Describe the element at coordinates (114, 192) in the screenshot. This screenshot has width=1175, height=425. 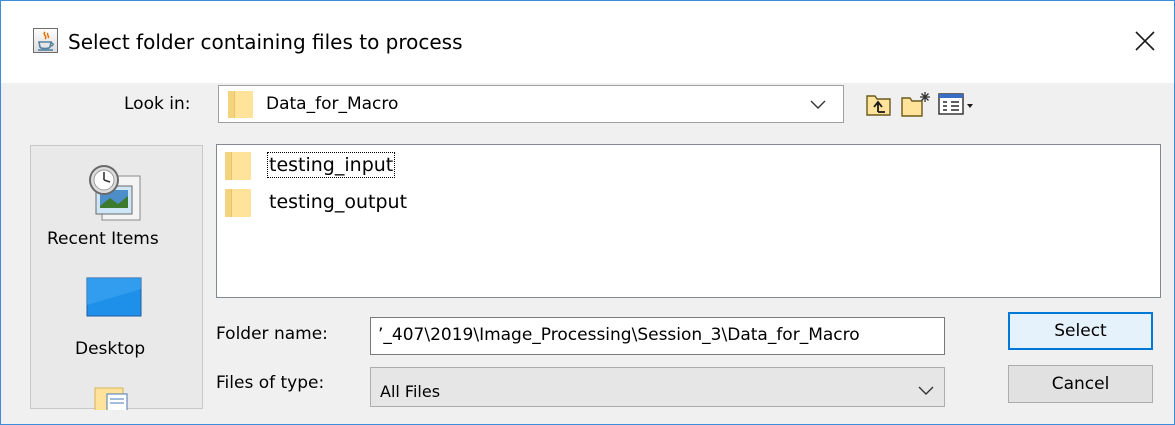
I see `recent-items-icon` at that location.